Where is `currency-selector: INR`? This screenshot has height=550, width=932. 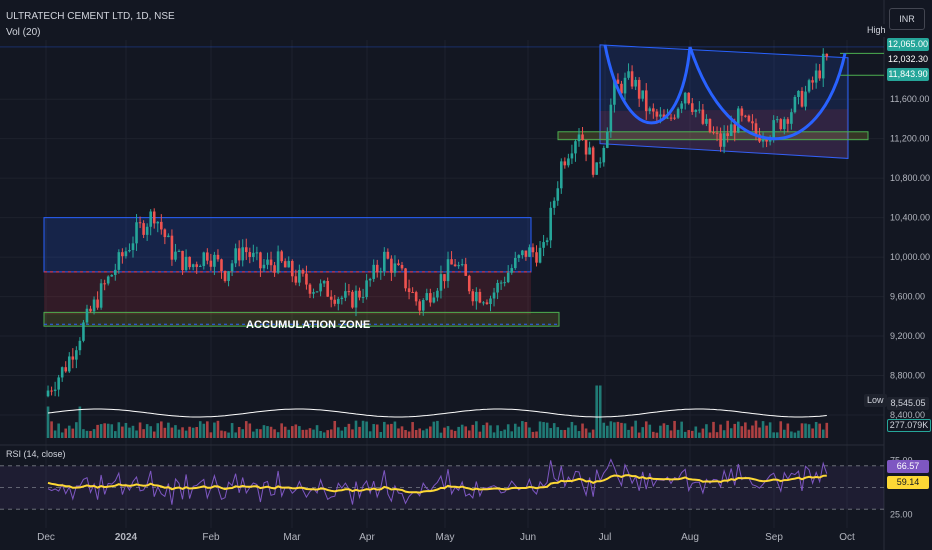
currency-selector: INR is located at coordinates (907, 19).